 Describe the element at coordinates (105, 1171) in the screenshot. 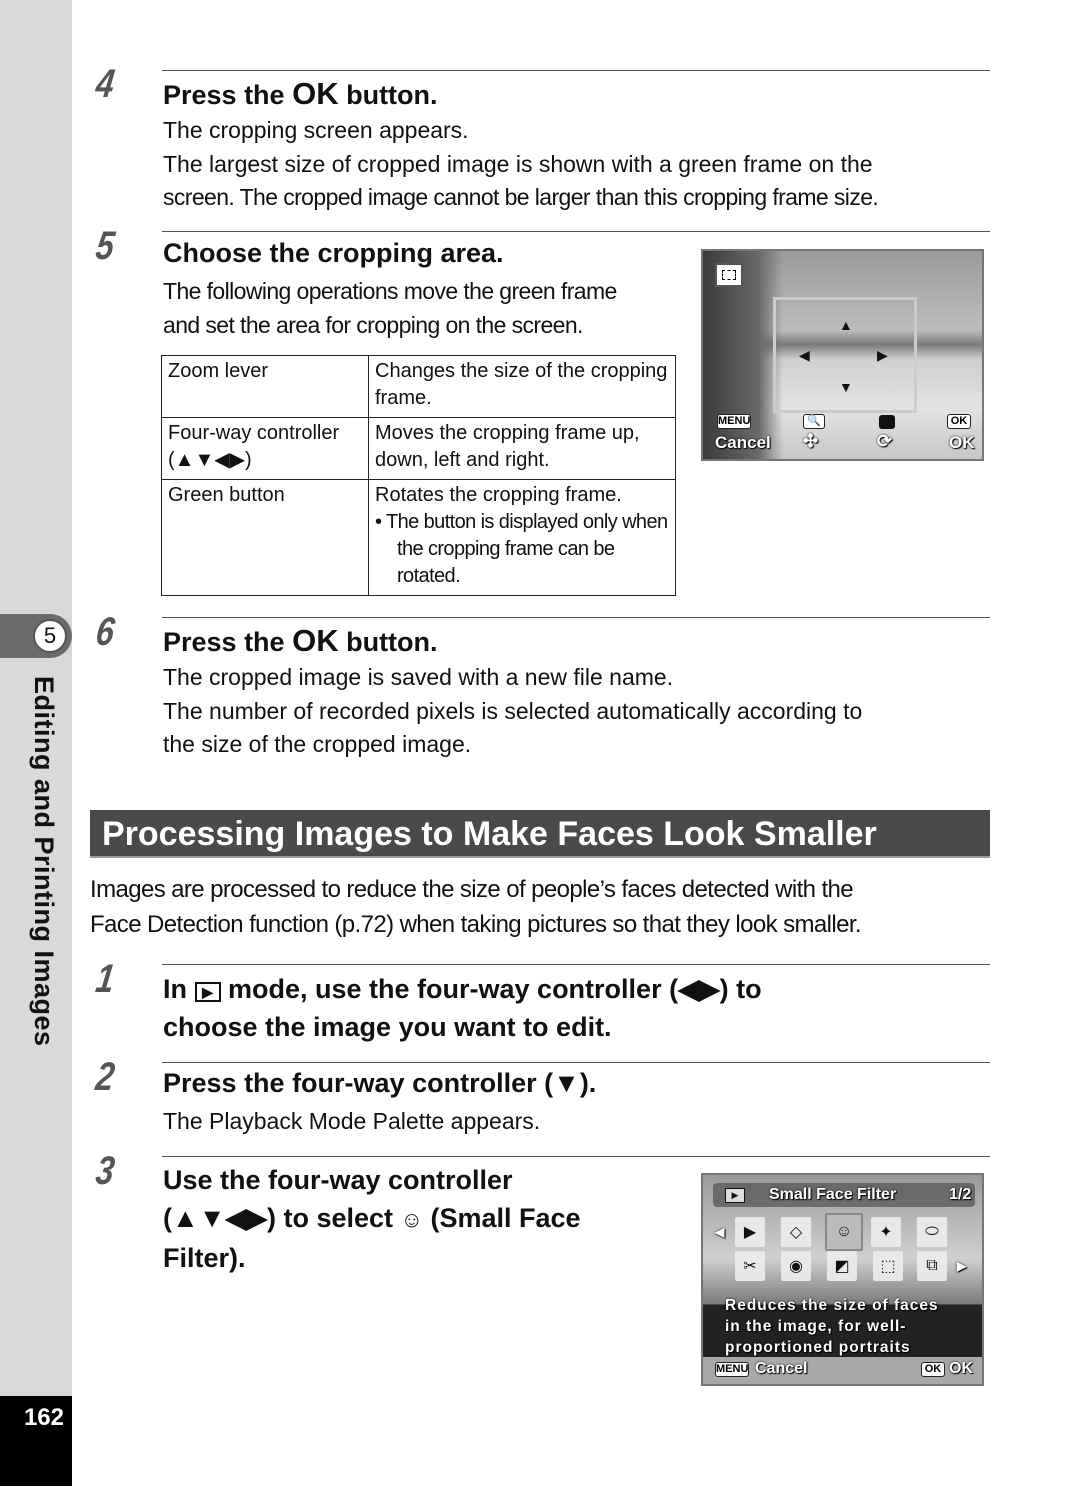

I see `step-number: 3` at that location.